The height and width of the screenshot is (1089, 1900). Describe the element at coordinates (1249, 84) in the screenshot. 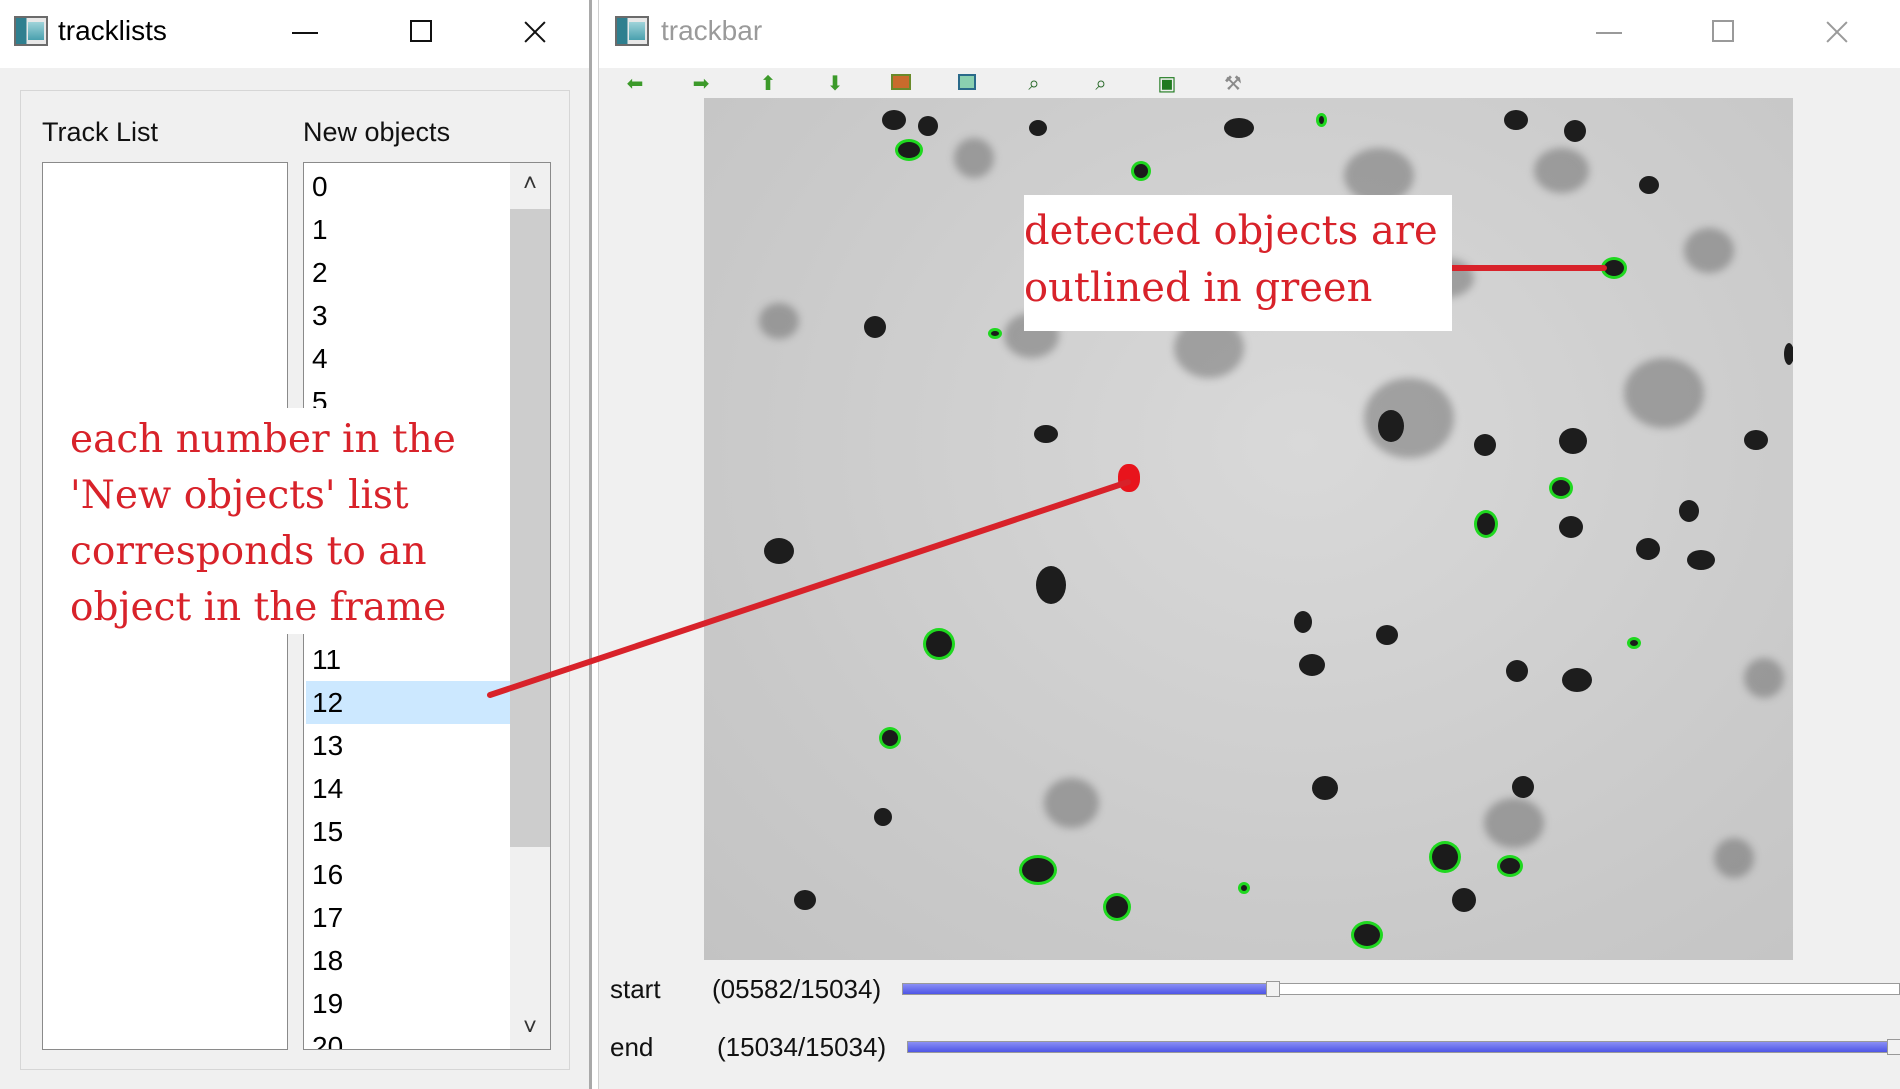

I see `toolbar: ⬅ ➡ ⬆ ⬇ ⌕ ⌕ ▣ ⚒` at that location.